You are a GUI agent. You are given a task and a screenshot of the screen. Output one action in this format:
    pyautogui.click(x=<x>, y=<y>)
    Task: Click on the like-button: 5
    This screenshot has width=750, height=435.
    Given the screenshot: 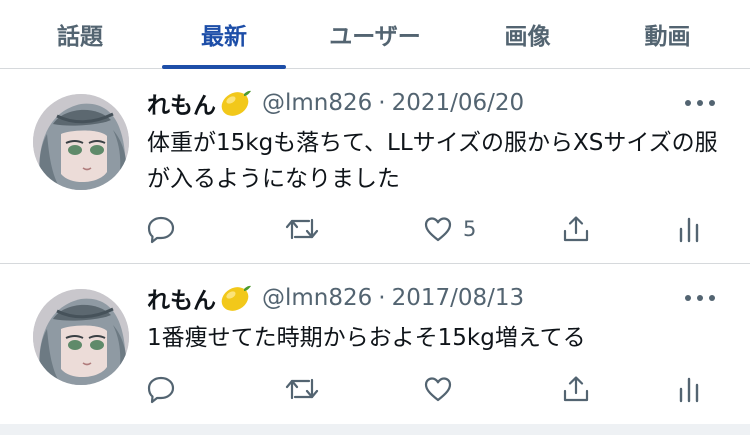 What is the action you would take?
    pyautogui.click(x=449, y=229)
    